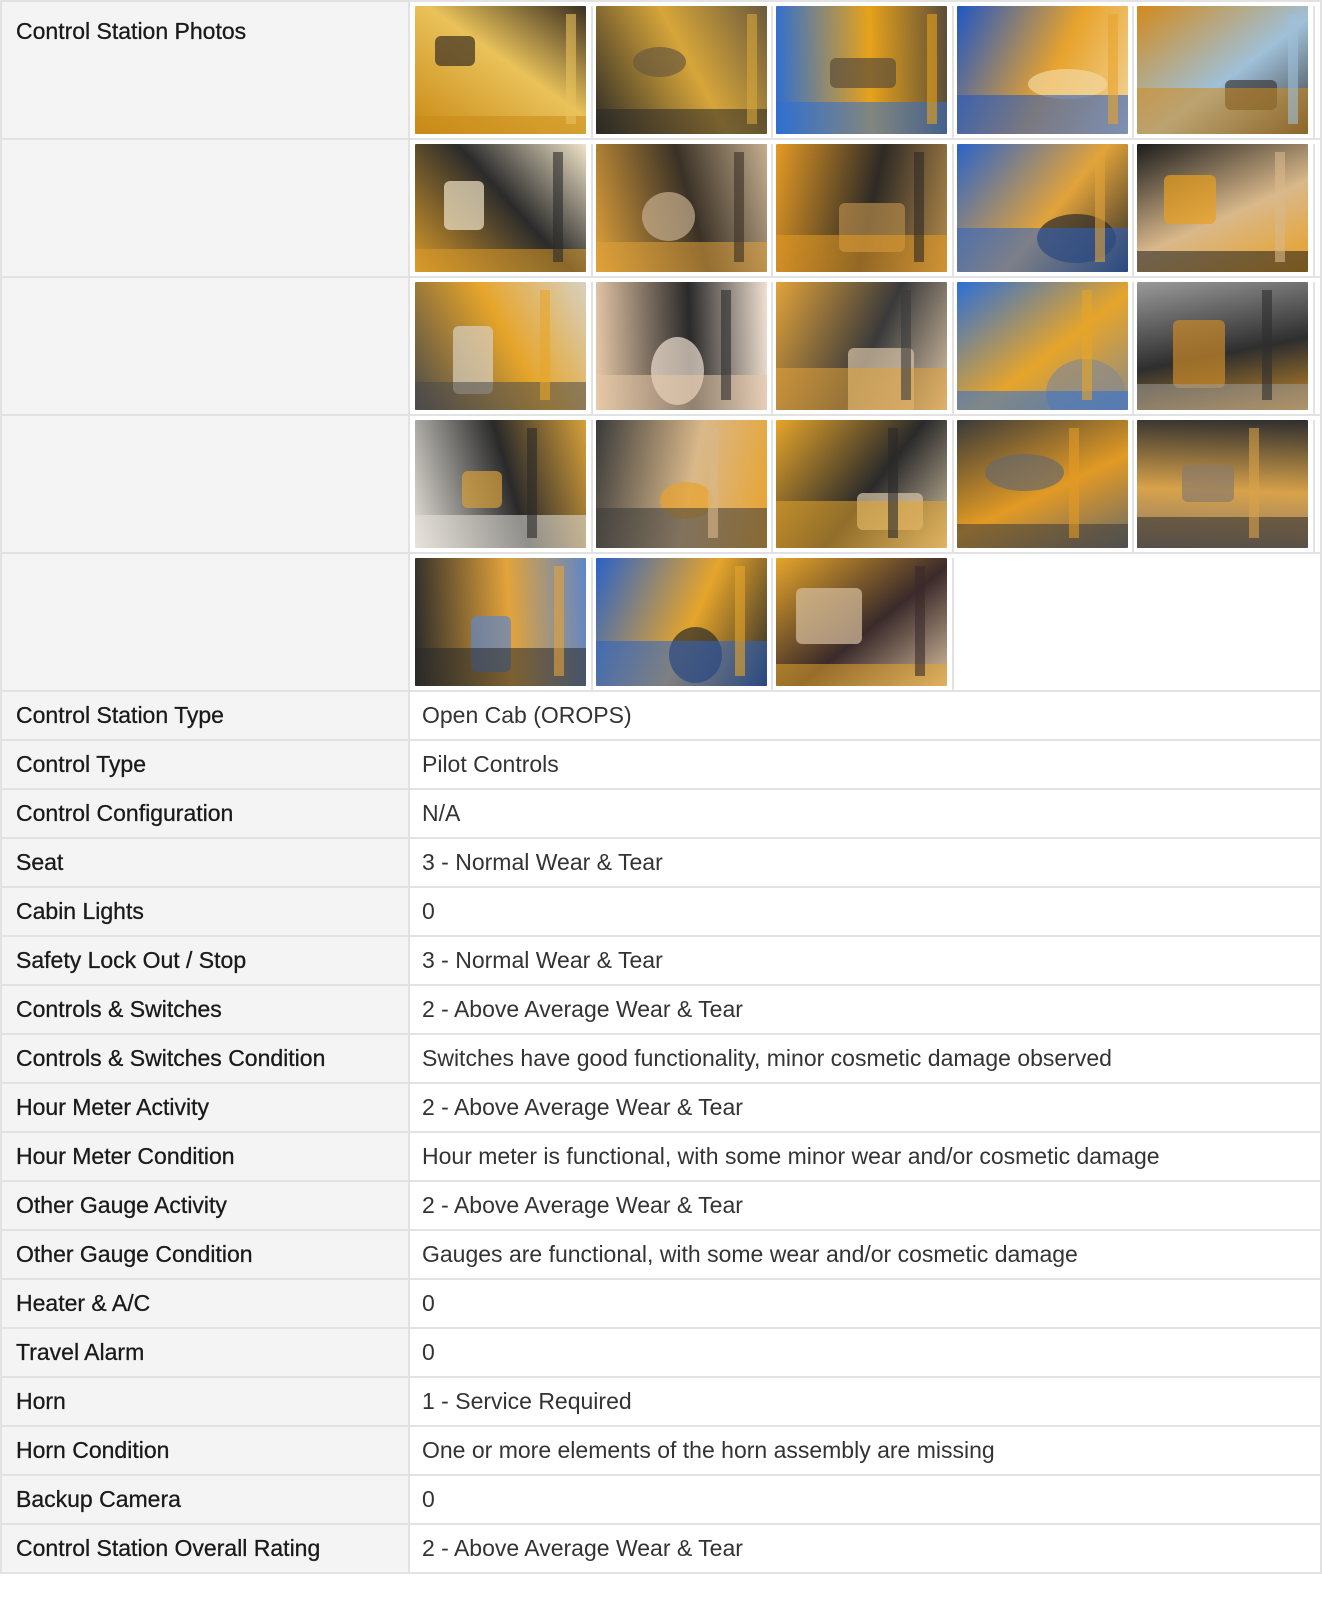  Describe the element at coordinates (681, 70) in the screenshot. I see `floor-mat-photo` at that location.